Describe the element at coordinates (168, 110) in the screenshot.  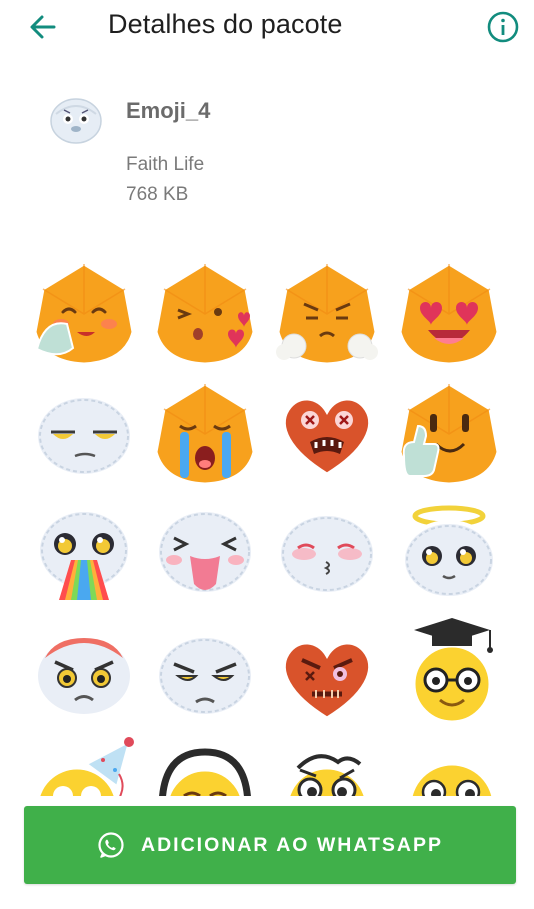
I see `pack-name: Emoji_4` at that location.